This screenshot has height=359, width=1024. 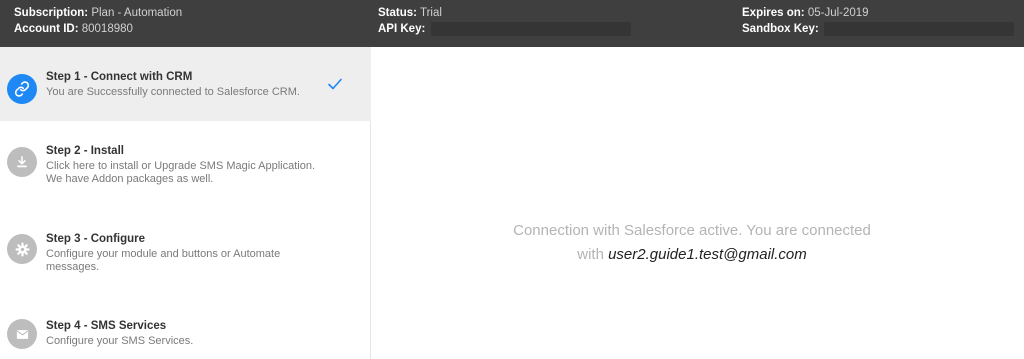 I want to click on checkmark-icon, so click(x=335, y=86).